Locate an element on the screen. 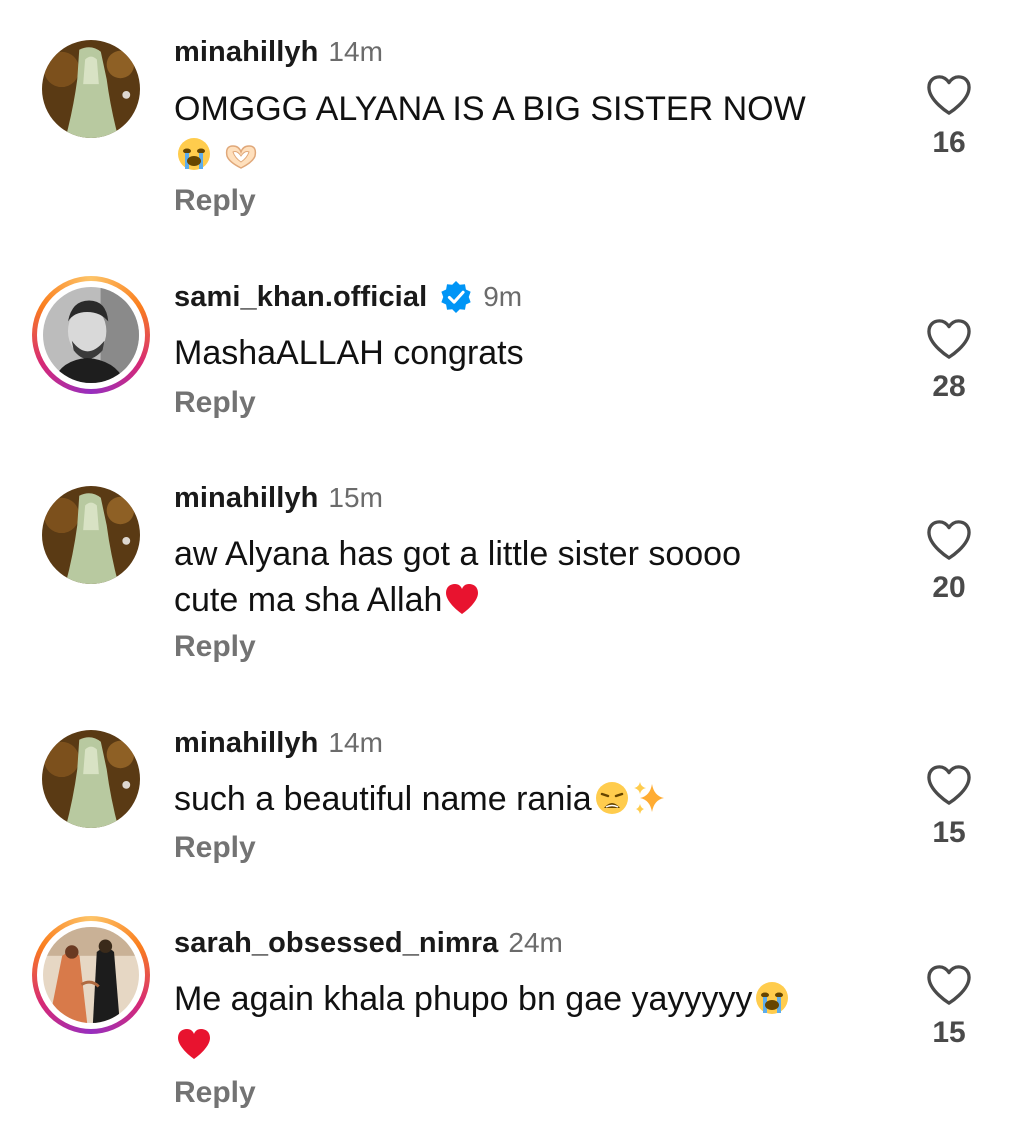  comment-text-line: MashaALLAH congrats is located at coordinates (349, 353).